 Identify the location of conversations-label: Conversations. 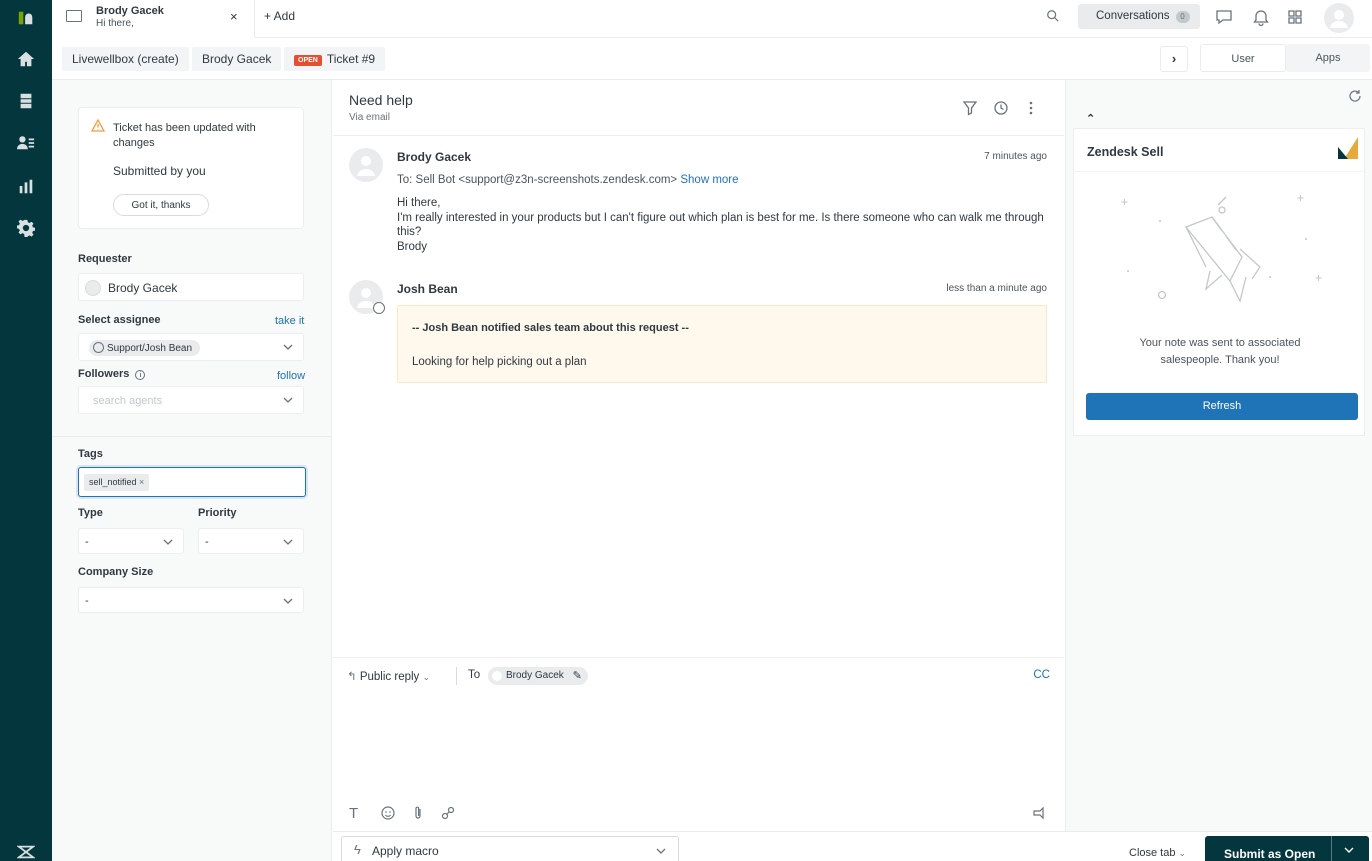
(1133, 16).